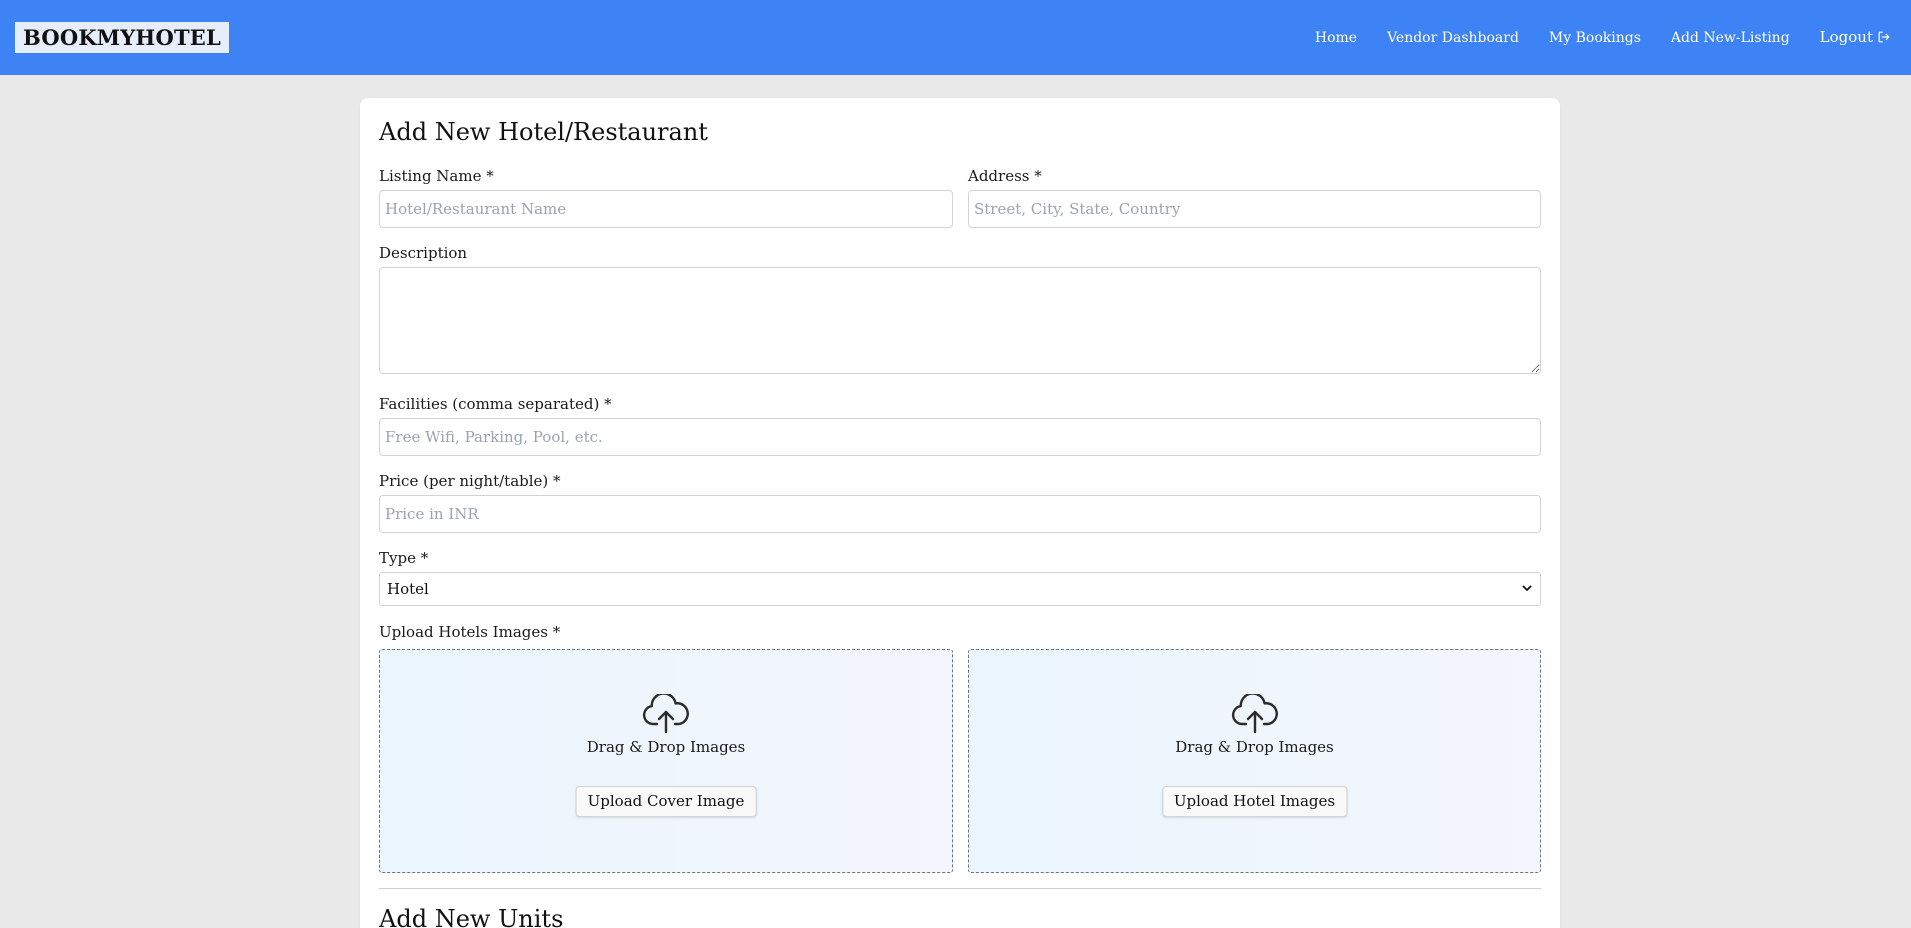  What do you see at coordinates (122, 37) in the screenshot?
I see `site-logo: BOOKMYHOTEL` at bounding box center [122, 37].